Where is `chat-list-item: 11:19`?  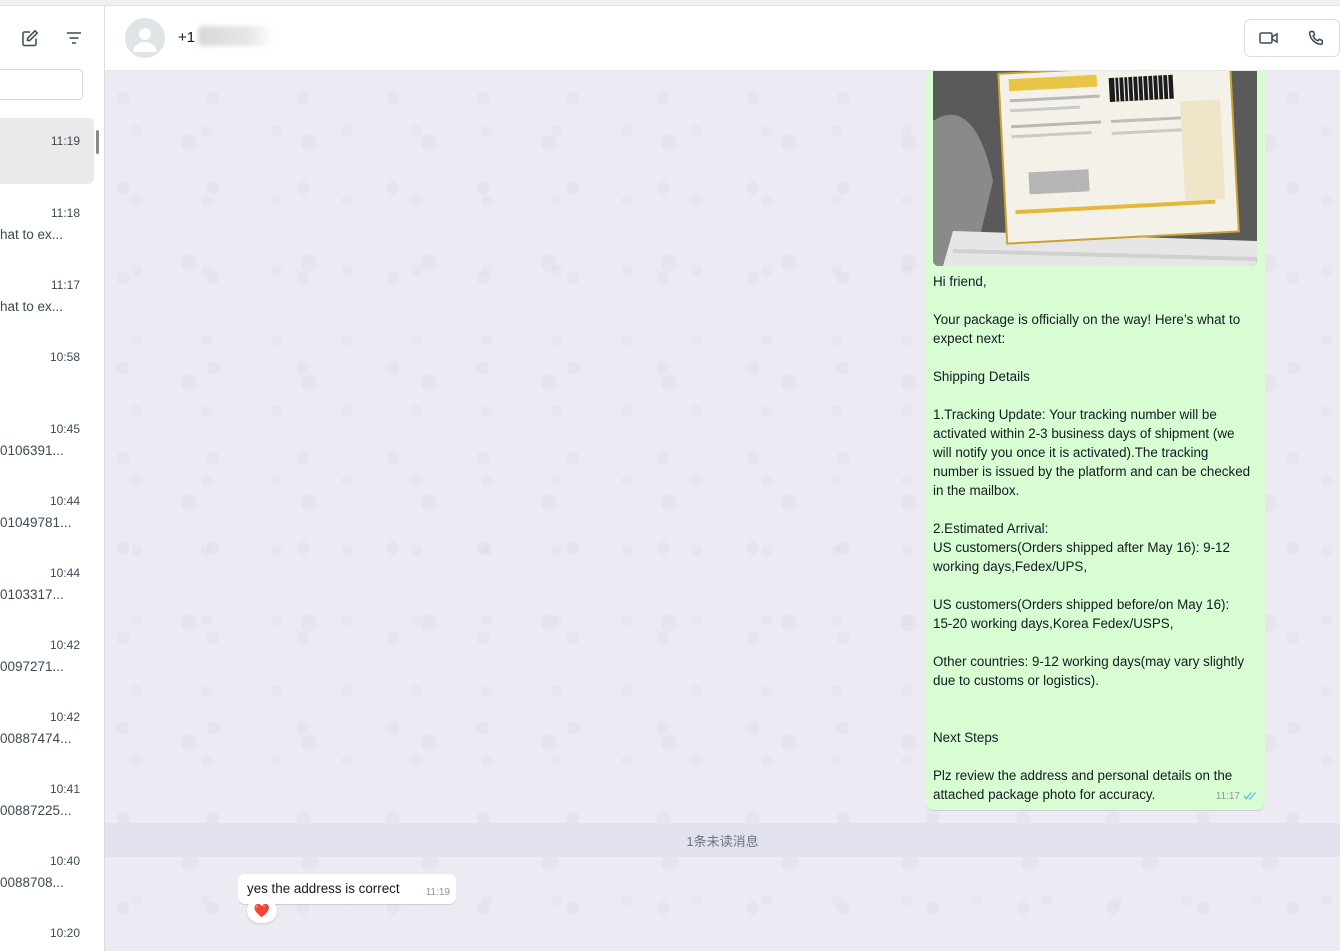 chat-list-item: 11:19 is located at coordinates (47, 151).